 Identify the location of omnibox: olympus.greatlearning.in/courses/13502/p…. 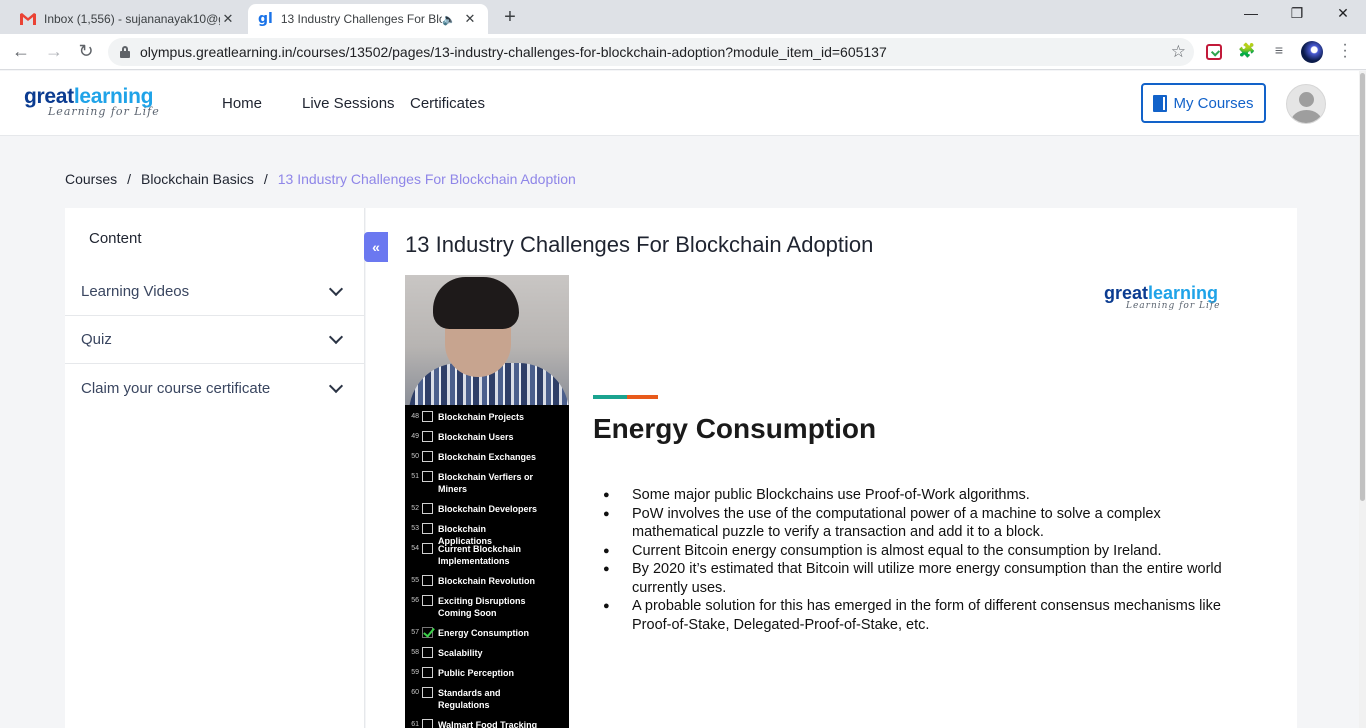
(651, 52).